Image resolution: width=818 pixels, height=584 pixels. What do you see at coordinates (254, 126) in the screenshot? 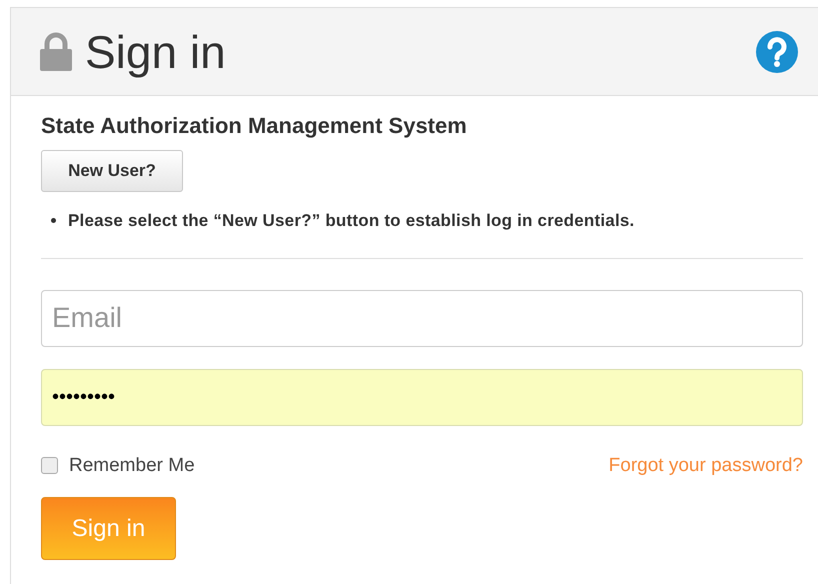
I see `system-name: State Authorization Management System` at bounding box center [254, 126].